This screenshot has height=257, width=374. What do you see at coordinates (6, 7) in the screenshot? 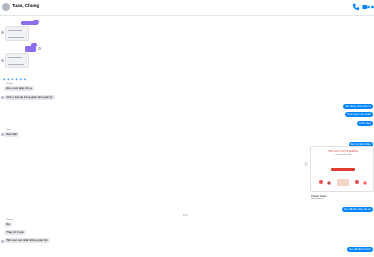
I see `contact-avatar` at bounding box center [6, 7].